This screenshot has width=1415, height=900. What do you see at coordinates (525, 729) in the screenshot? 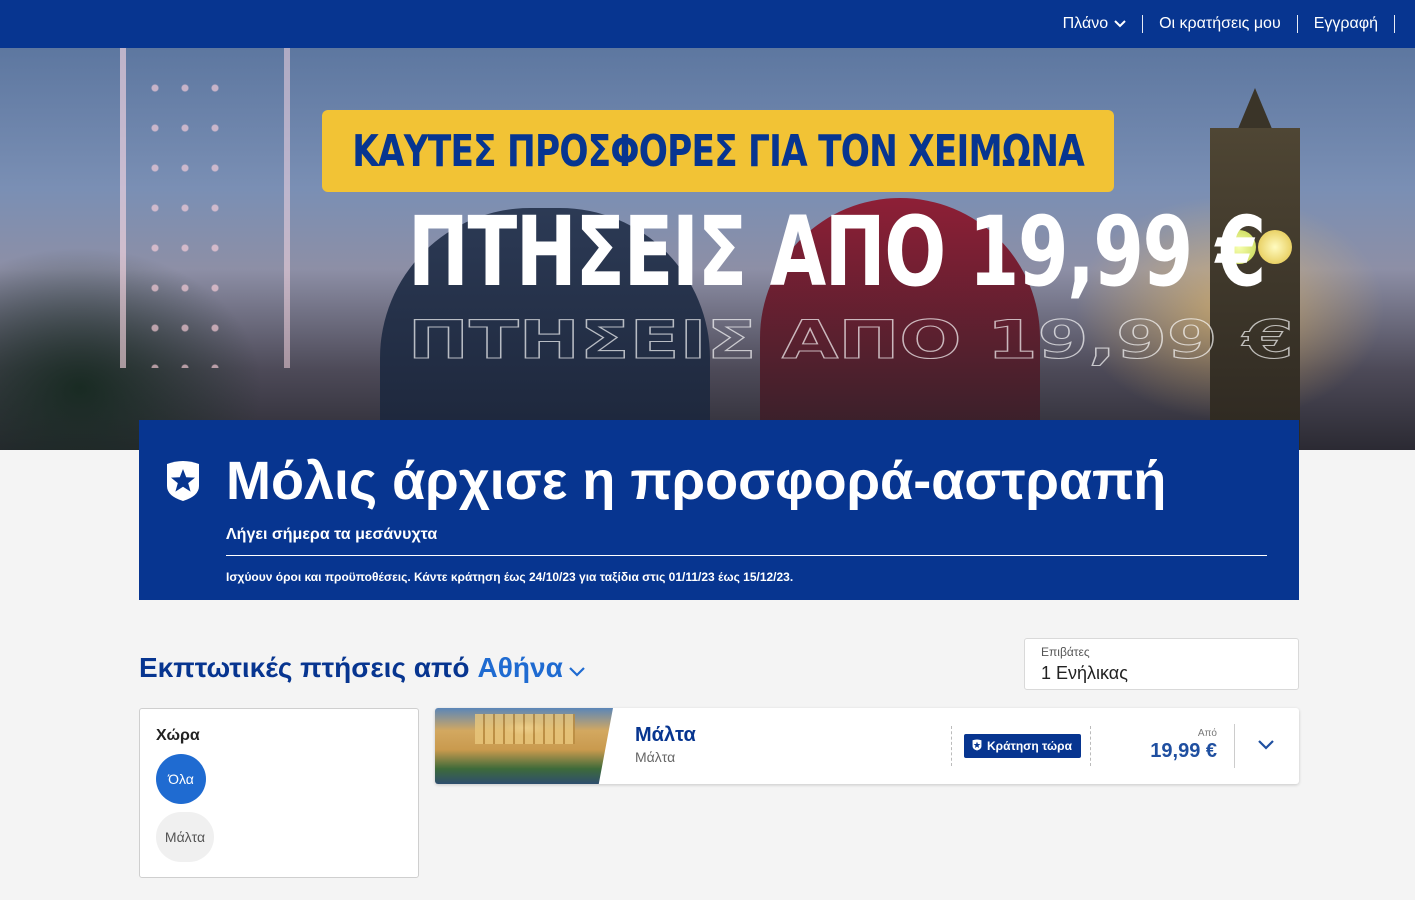
I see `destination-image-buildings` at bounding box center [525, 729].